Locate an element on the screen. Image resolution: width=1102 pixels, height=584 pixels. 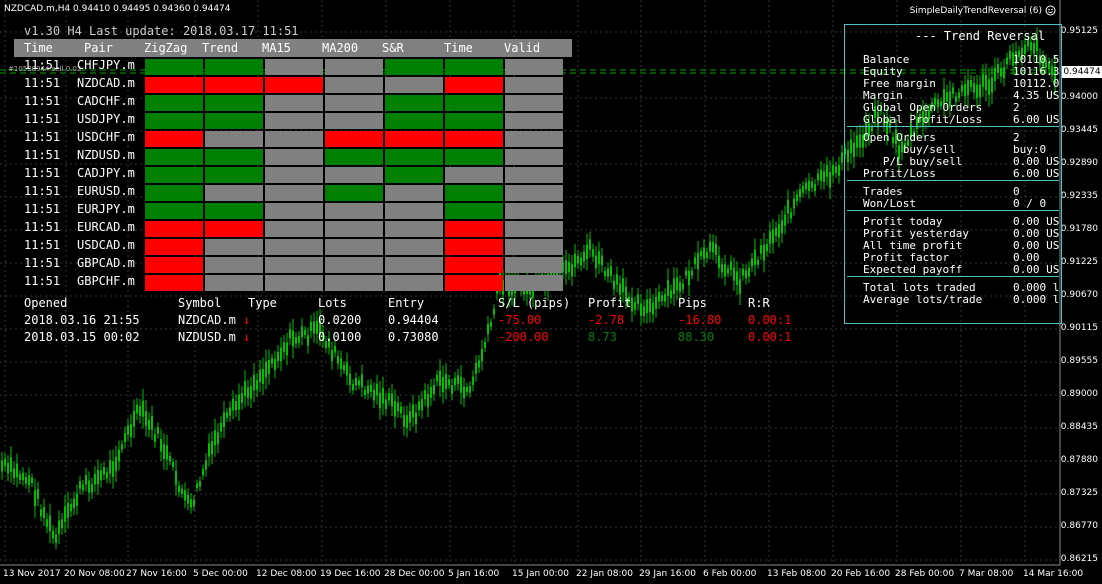
order-pips: -16.80 is located at coordinates (700, 320).